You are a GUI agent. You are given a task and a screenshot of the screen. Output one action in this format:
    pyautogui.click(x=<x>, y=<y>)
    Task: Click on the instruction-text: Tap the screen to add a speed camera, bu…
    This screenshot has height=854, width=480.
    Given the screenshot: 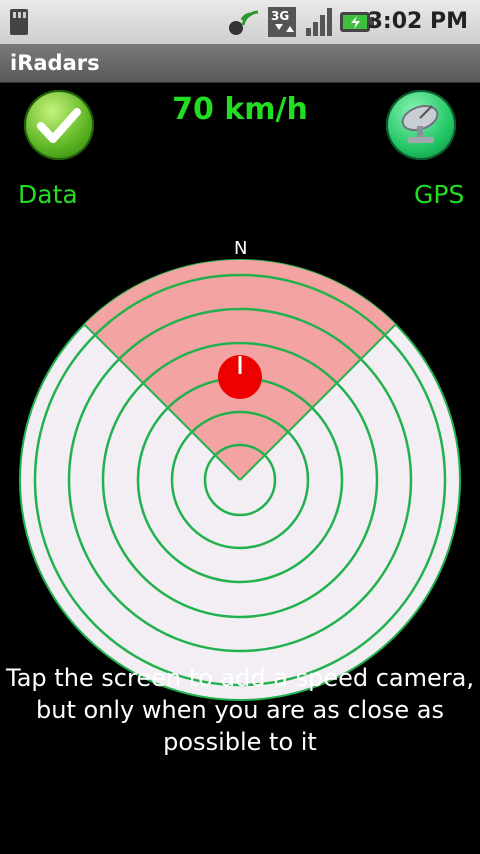 What is the action you would take?
    pyautogui.click(x=240, y=710)
    